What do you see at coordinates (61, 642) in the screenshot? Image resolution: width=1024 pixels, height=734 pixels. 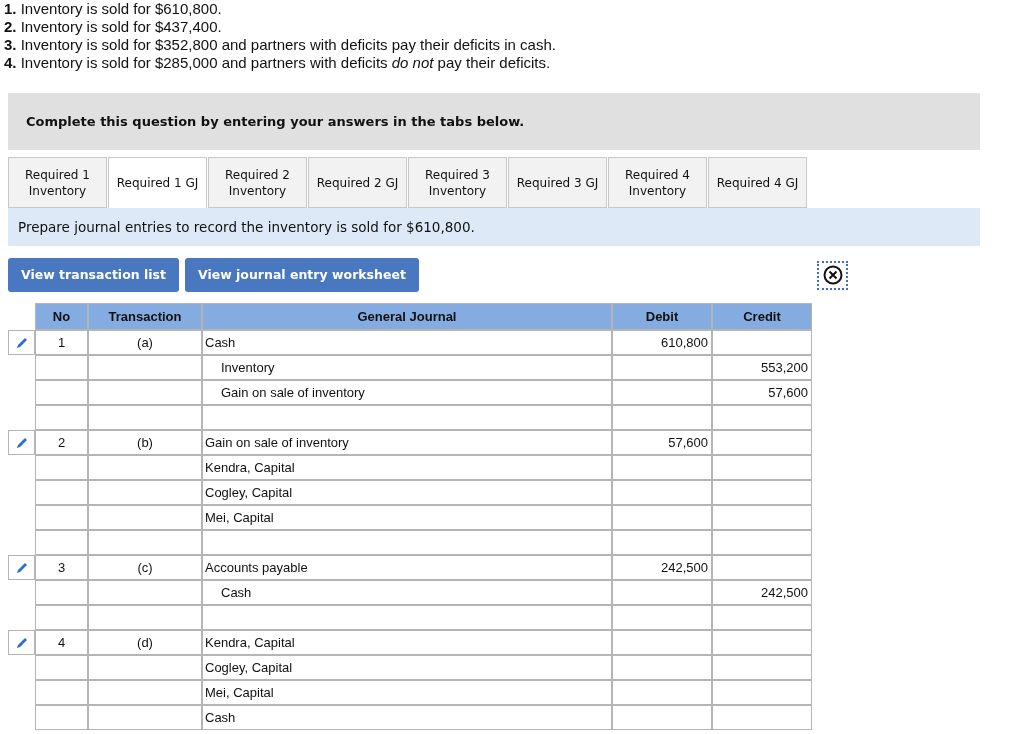 I see `table-cell: 4` at bounding box center [61, 642].